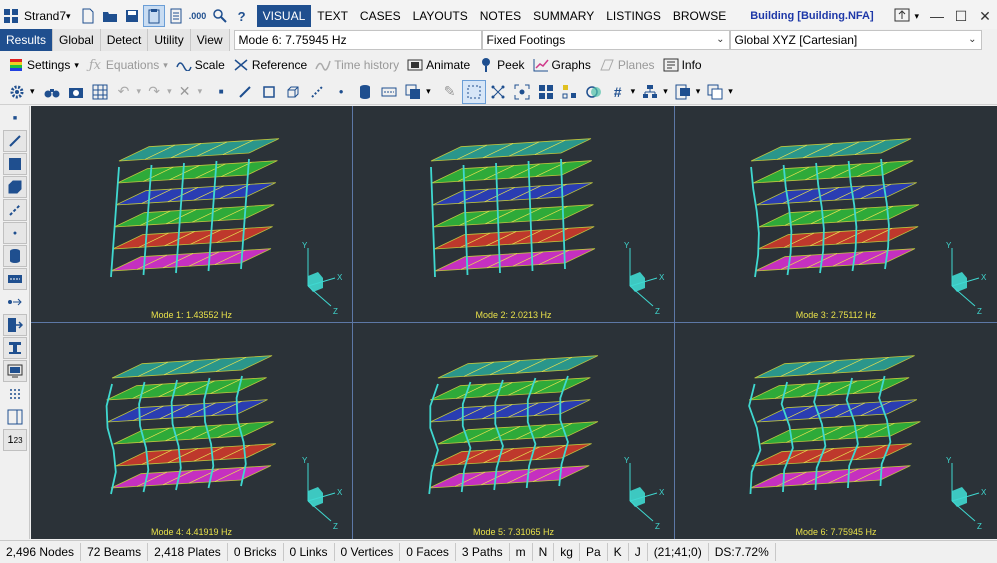  I want to click on coordinate-system-select: Global XYZ [Cartesian] ⌄, so click(855, 40).